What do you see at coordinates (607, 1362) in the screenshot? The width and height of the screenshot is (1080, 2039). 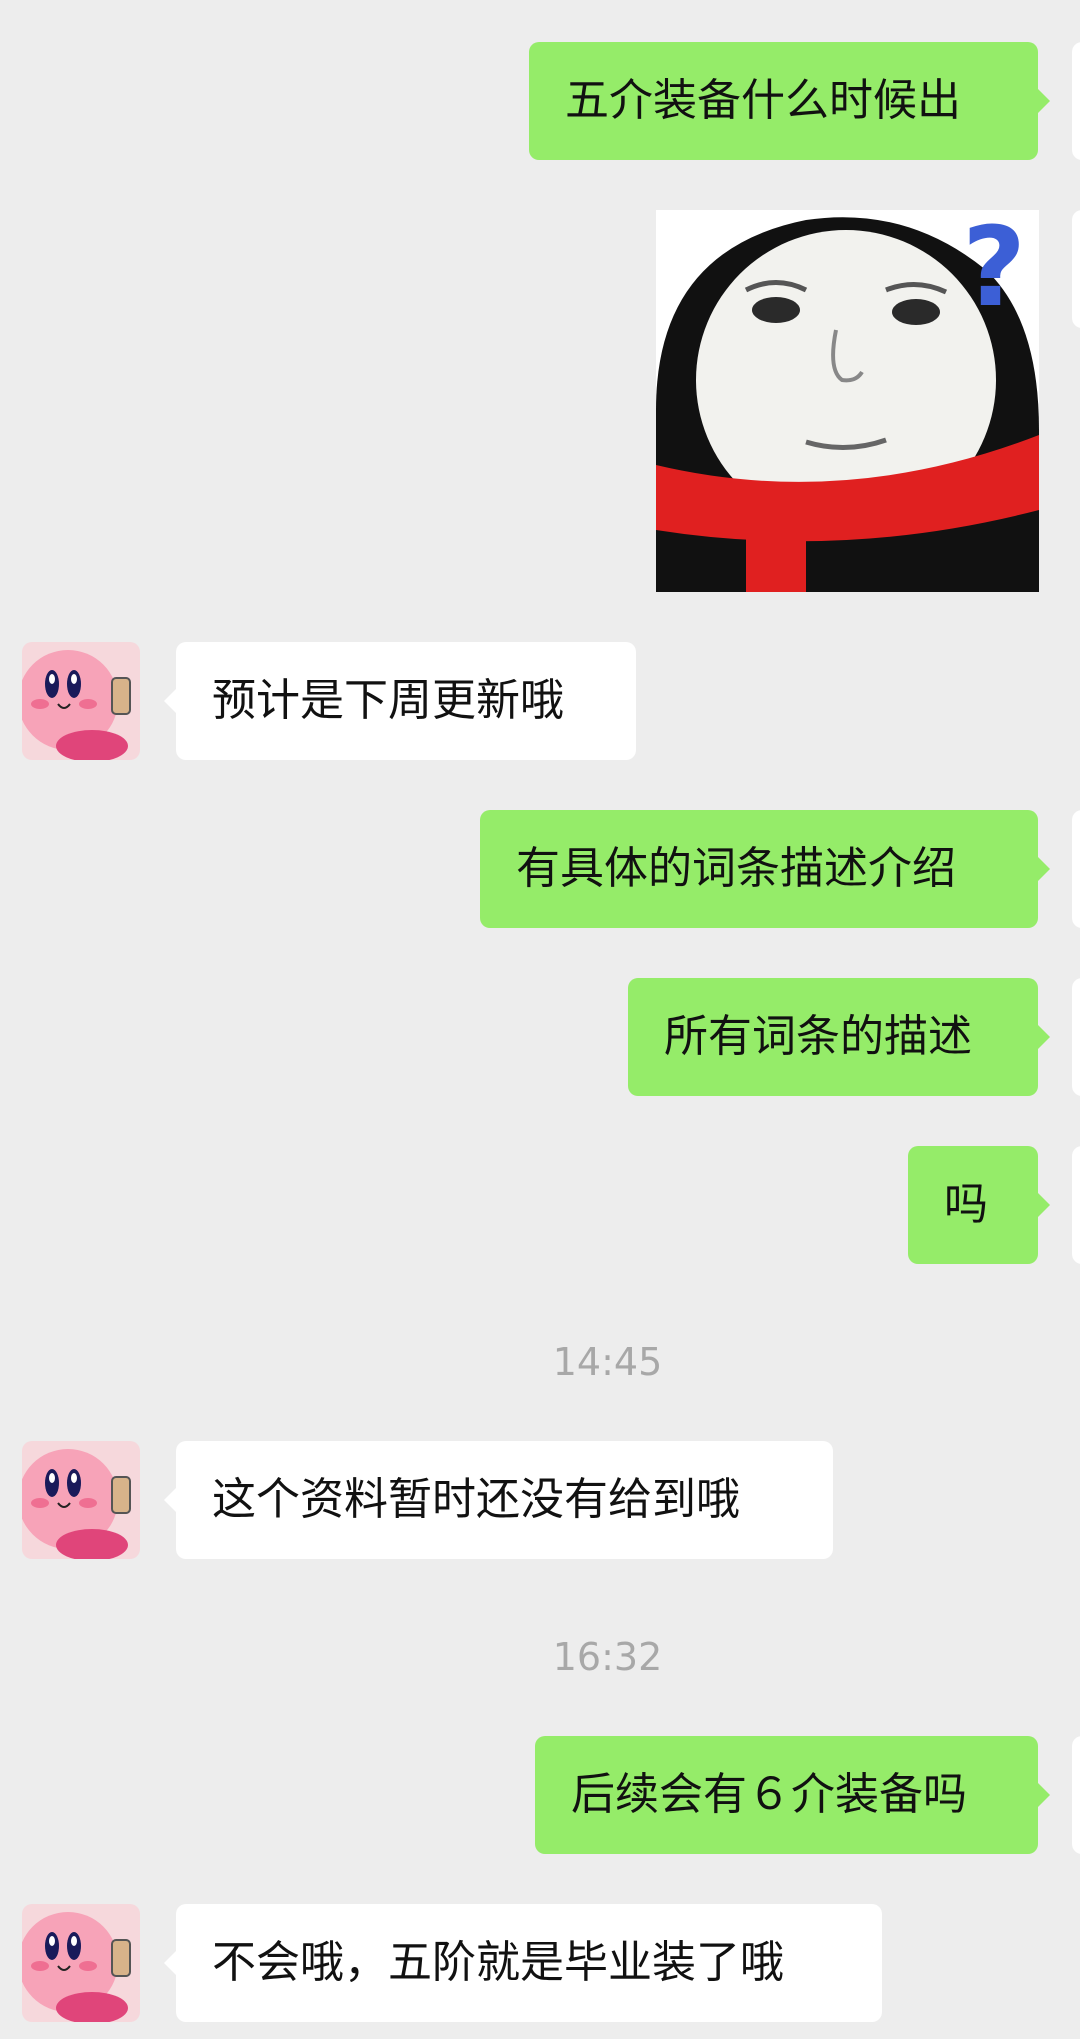 I see `timestamp: 14:45` at bounding box center [607, 1362].